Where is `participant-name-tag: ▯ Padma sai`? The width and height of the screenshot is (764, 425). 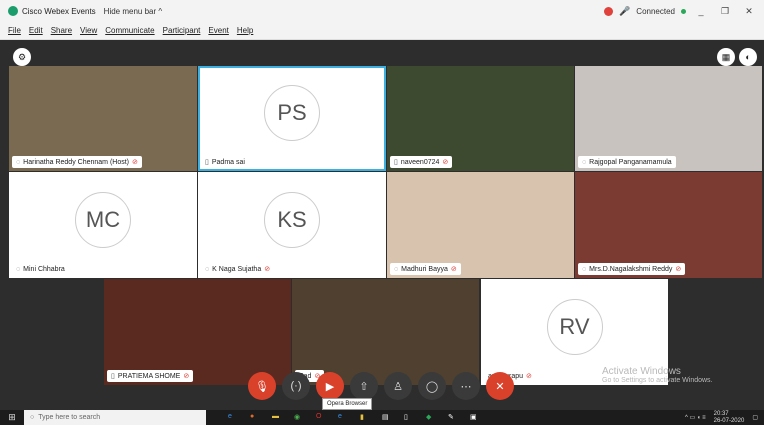 participant-name-tag: ▯ Padma sai is located at coordinates (225, 162).